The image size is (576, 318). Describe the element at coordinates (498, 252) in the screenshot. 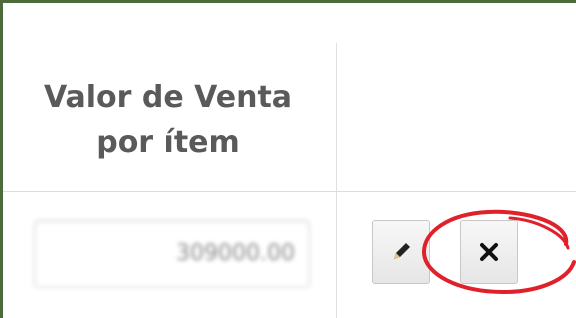

I see `highlight-circle` at that location.